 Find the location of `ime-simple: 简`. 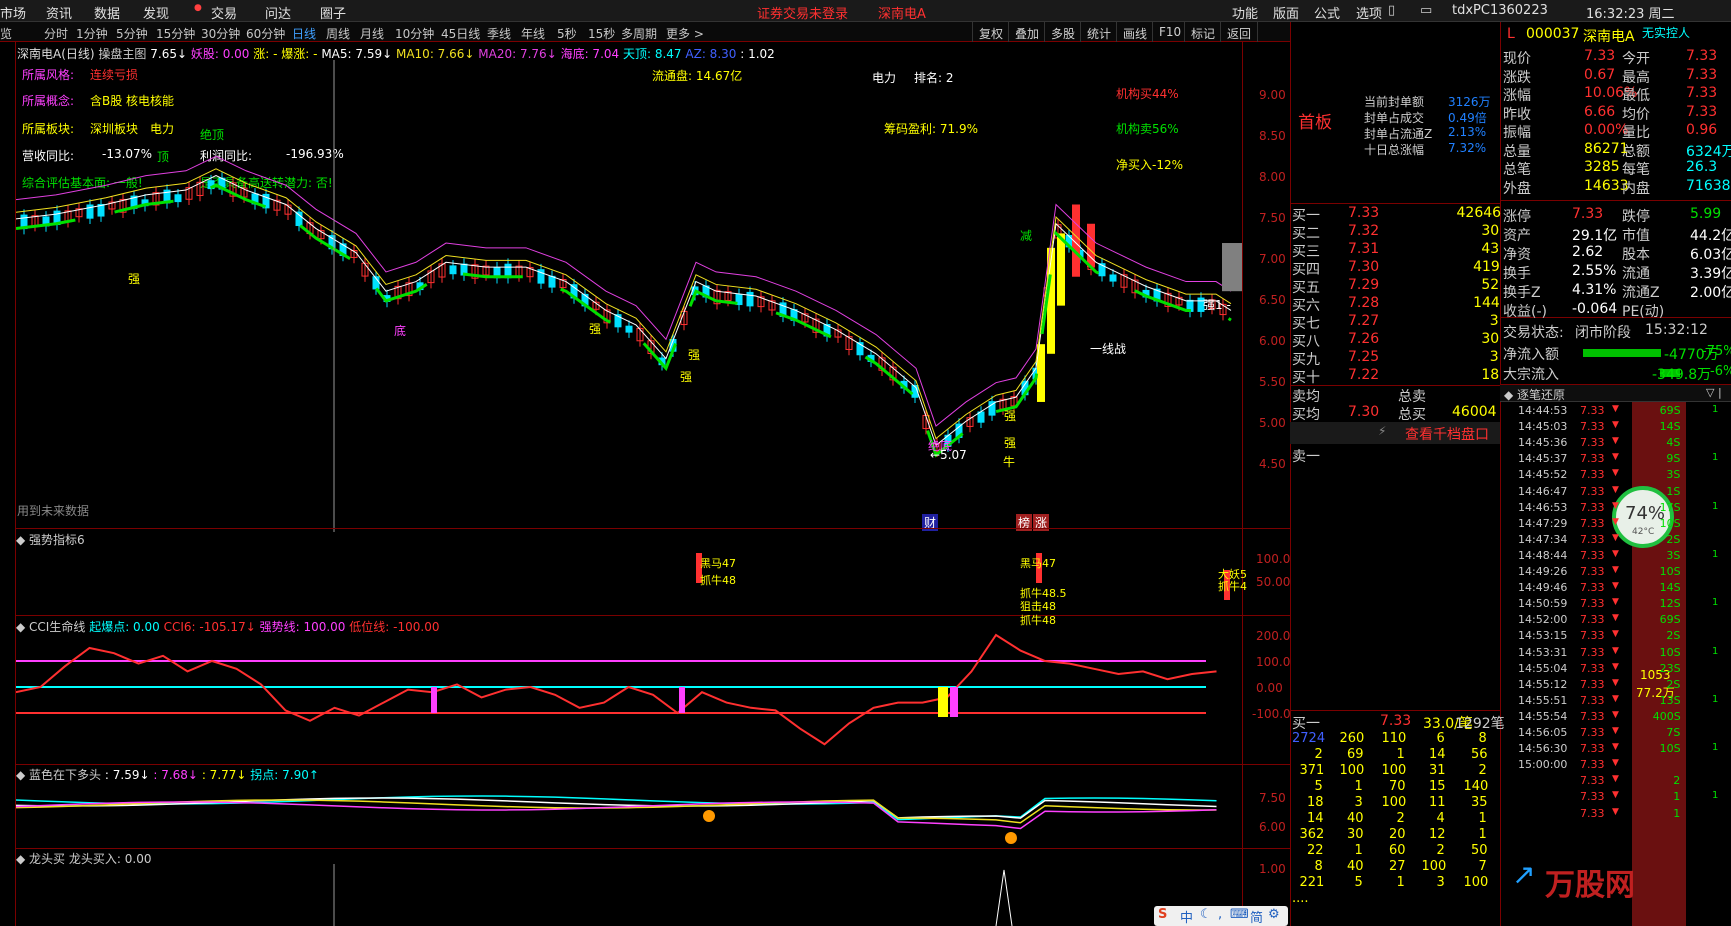

ime-simple: 简 is located at coordinates (1256, 916).